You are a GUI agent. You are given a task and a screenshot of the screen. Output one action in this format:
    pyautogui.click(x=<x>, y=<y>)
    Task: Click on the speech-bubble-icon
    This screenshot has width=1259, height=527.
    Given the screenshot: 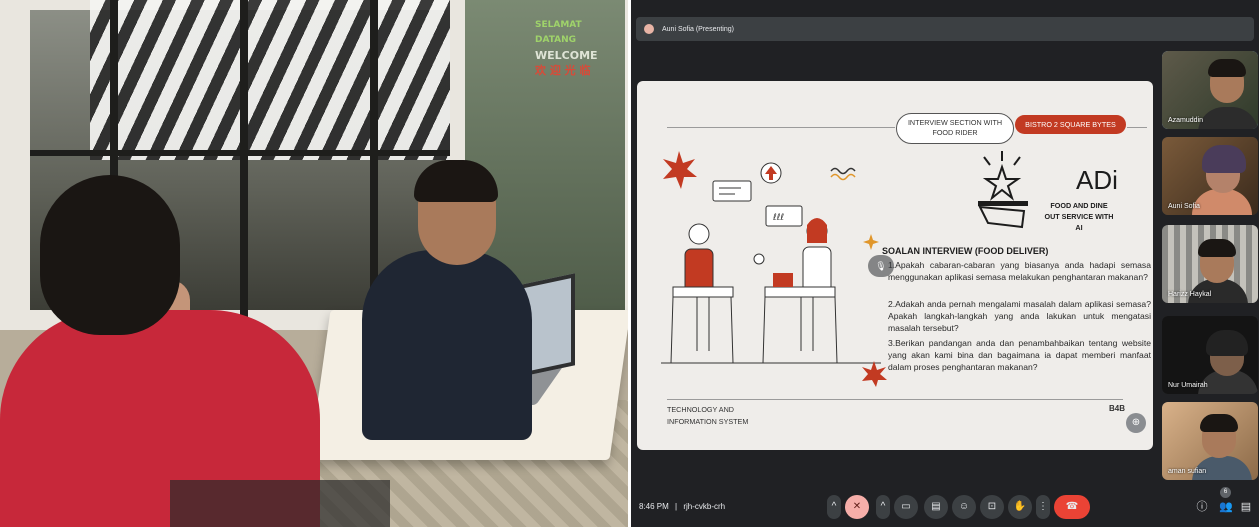 What is the action you would take?
    pyautogui.click(x=732, y=191)
    